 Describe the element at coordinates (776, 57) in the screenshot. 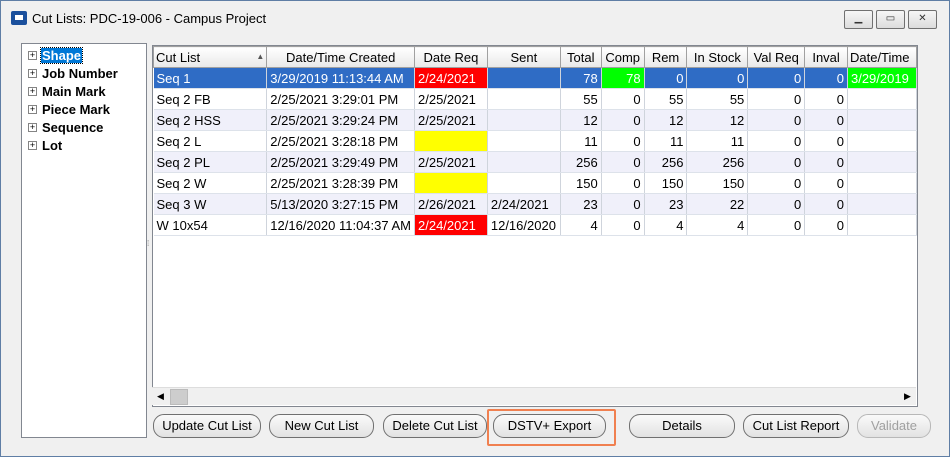

I see `col-header-val-req: Val Req` at that location.